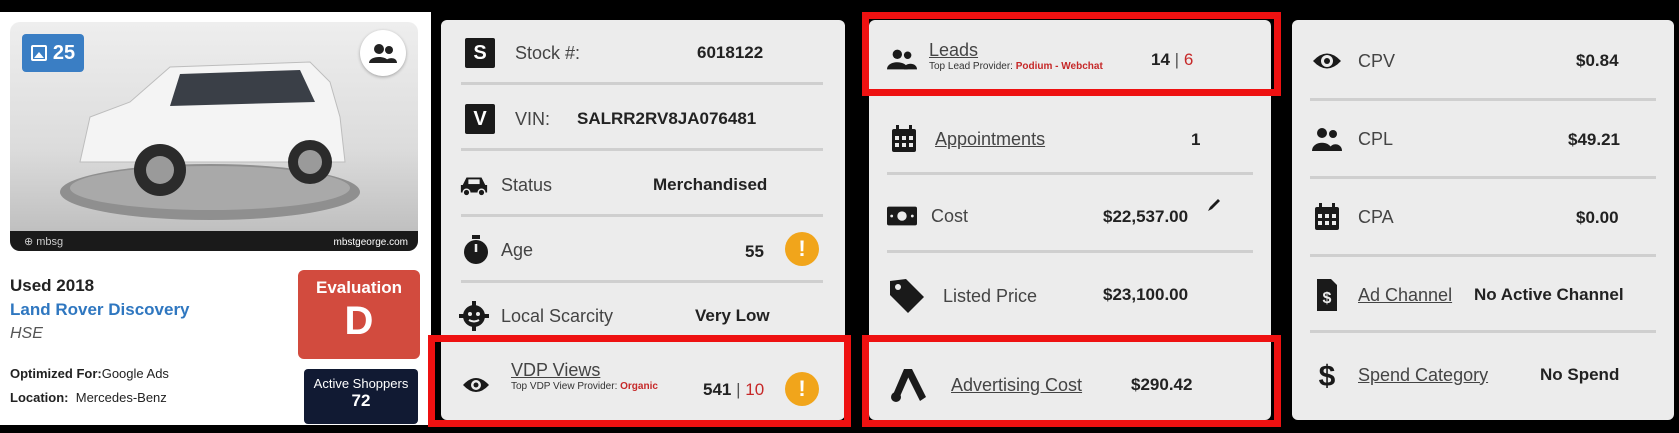  Describe the element at coordinates (990, 295) in the screenshot. I see `listed-price-label: Listed Price` at that location.